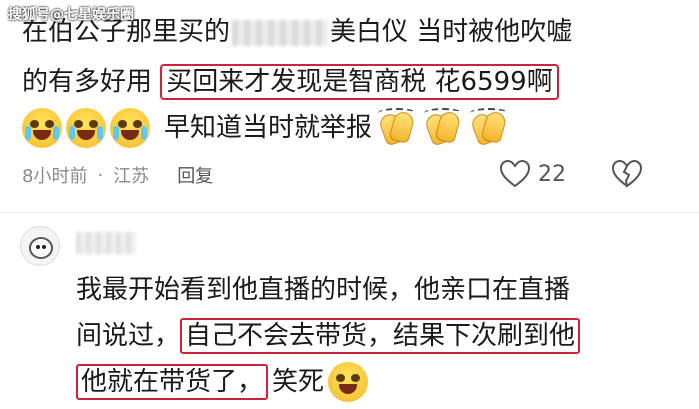 This screenshot has width=699, height=409. Describe the element at coordinates (552, 174) in the screenshot. I see `like-count: 22` at that location.